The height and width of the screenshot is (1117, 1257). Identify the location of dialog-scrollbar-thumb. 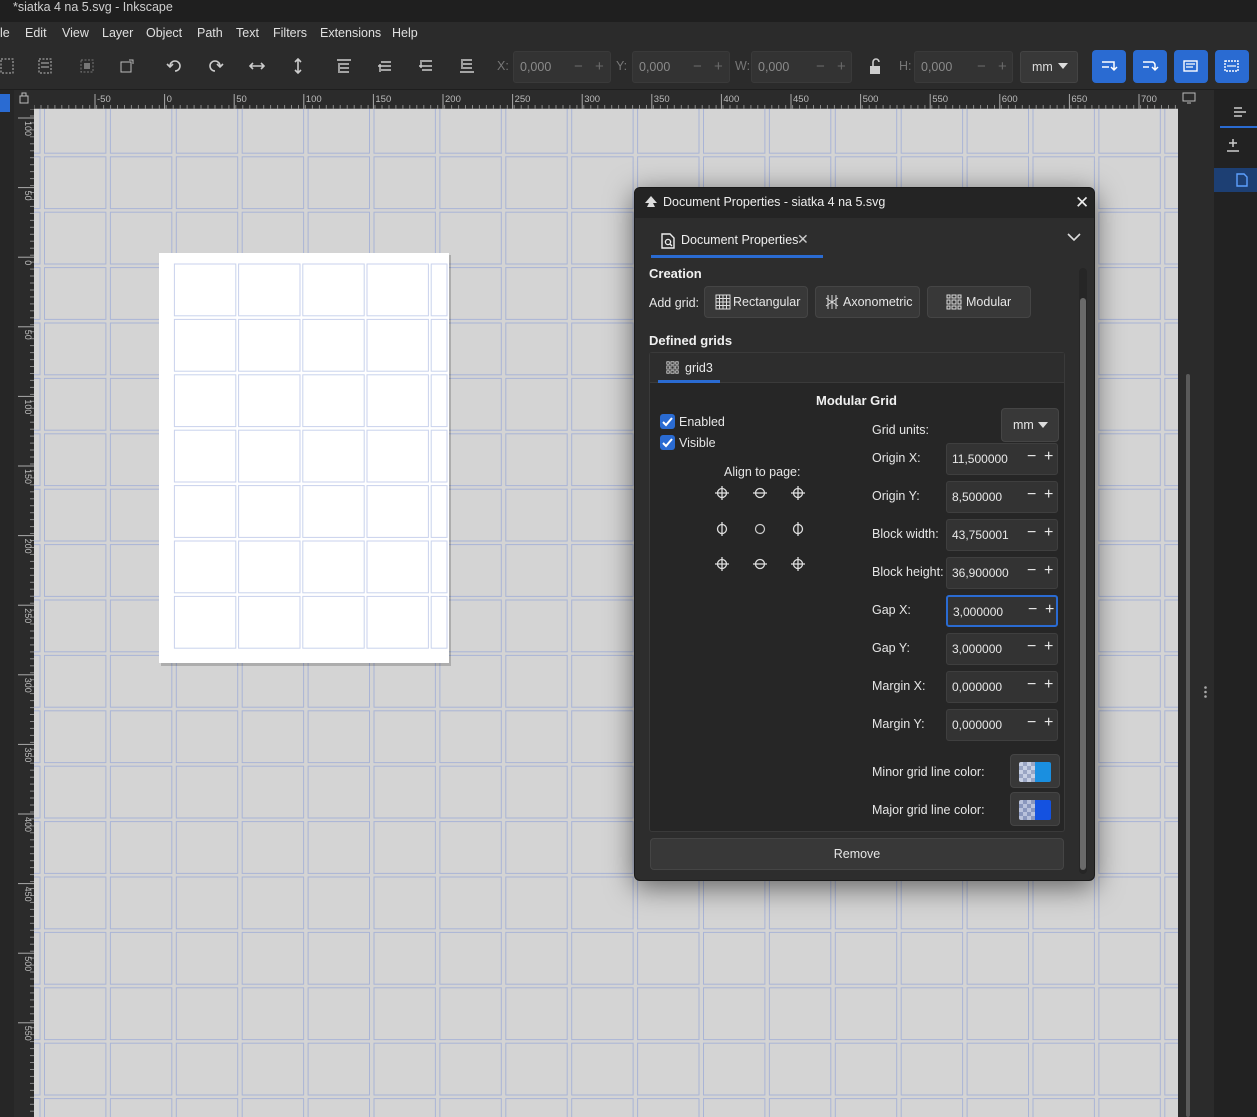
(1083, 584).